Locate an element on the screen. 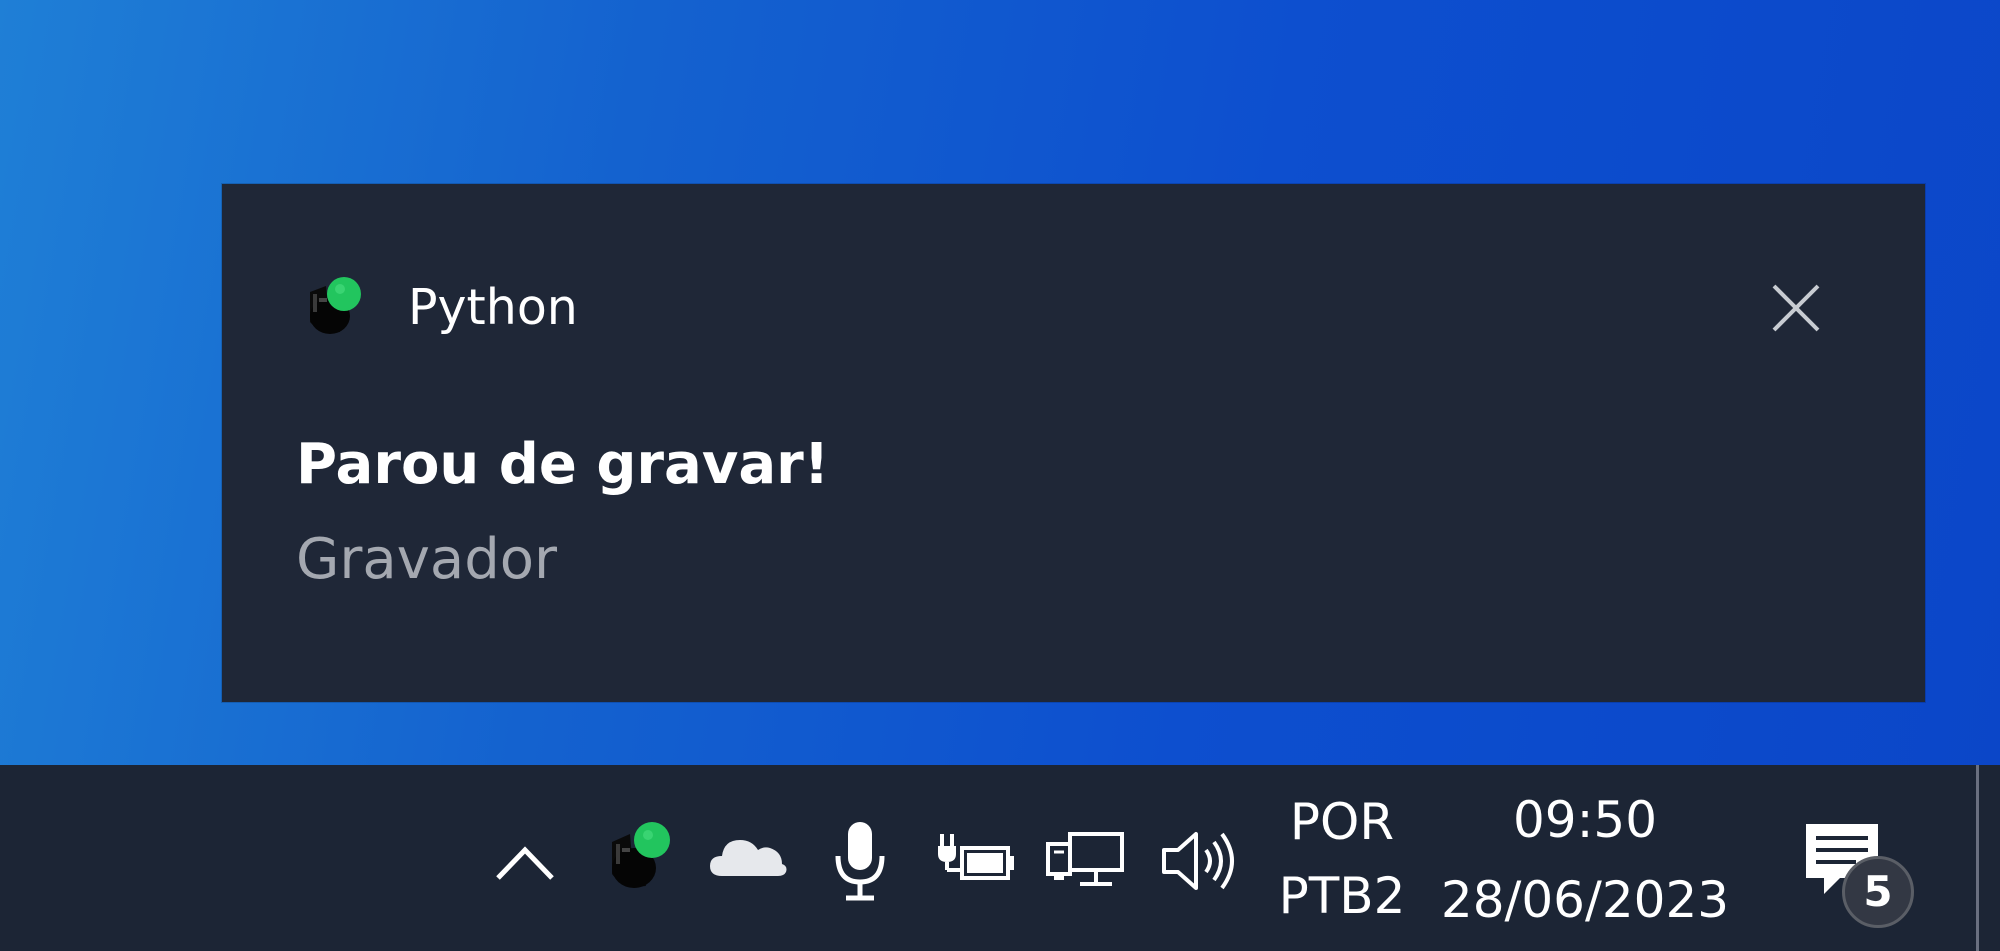 The image size is (2000, 951). microphone-icon is located at coordinates (860, 861).